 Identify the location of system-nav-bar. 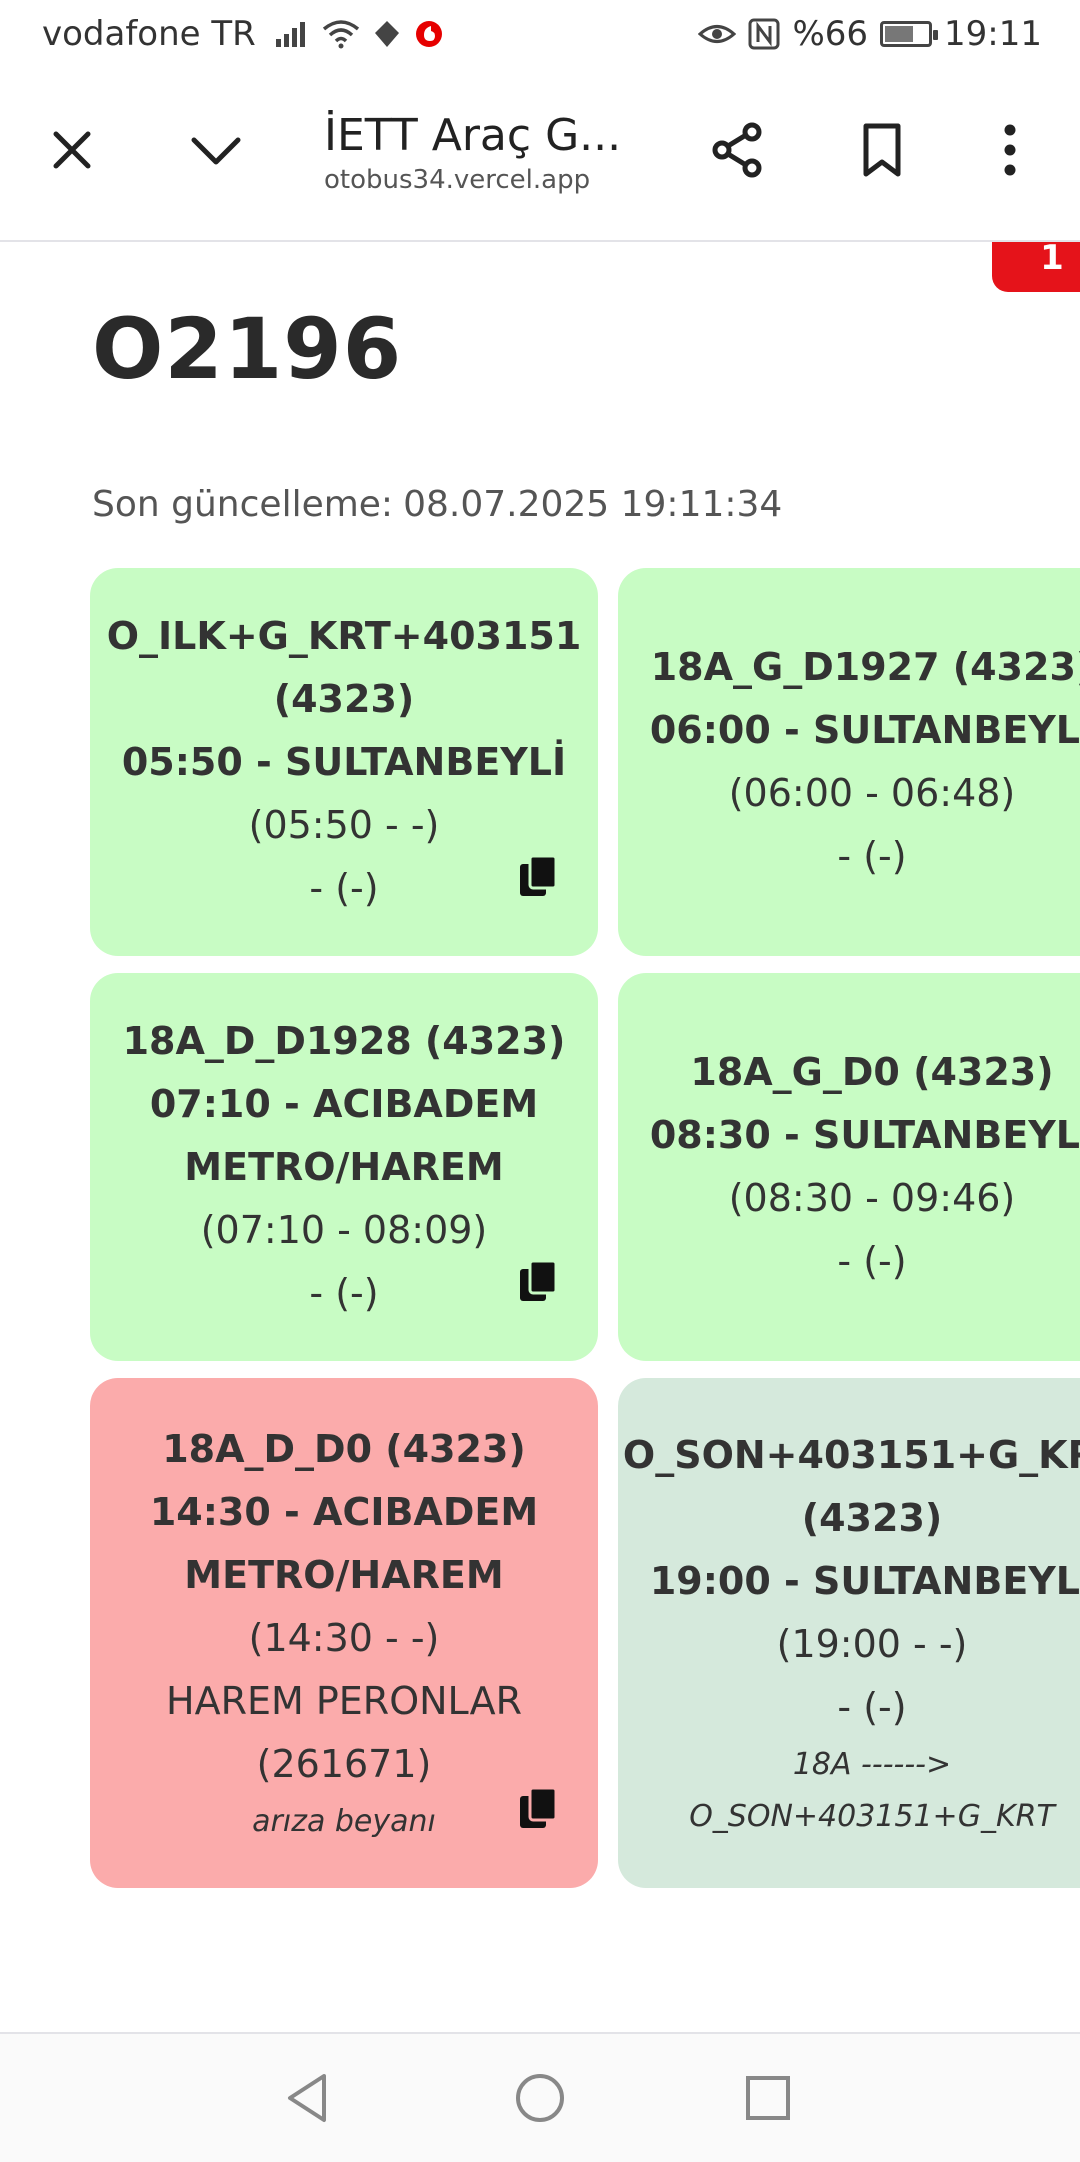
(540, 2097).